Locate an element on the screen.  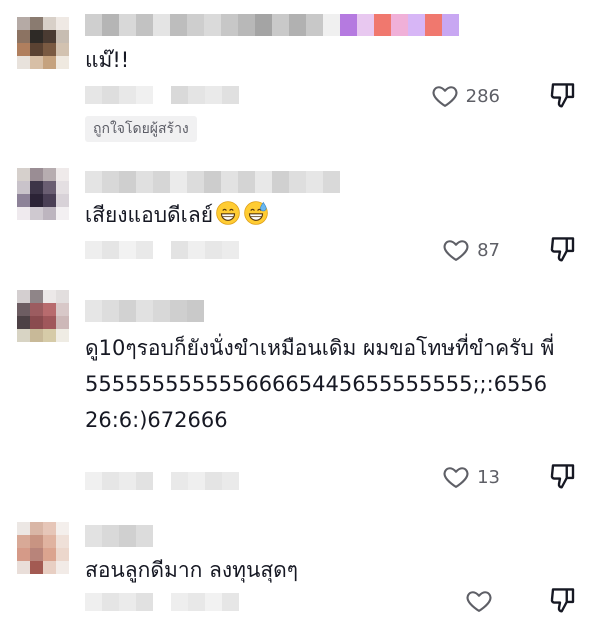
like-button is located at coordinates (482, 601).